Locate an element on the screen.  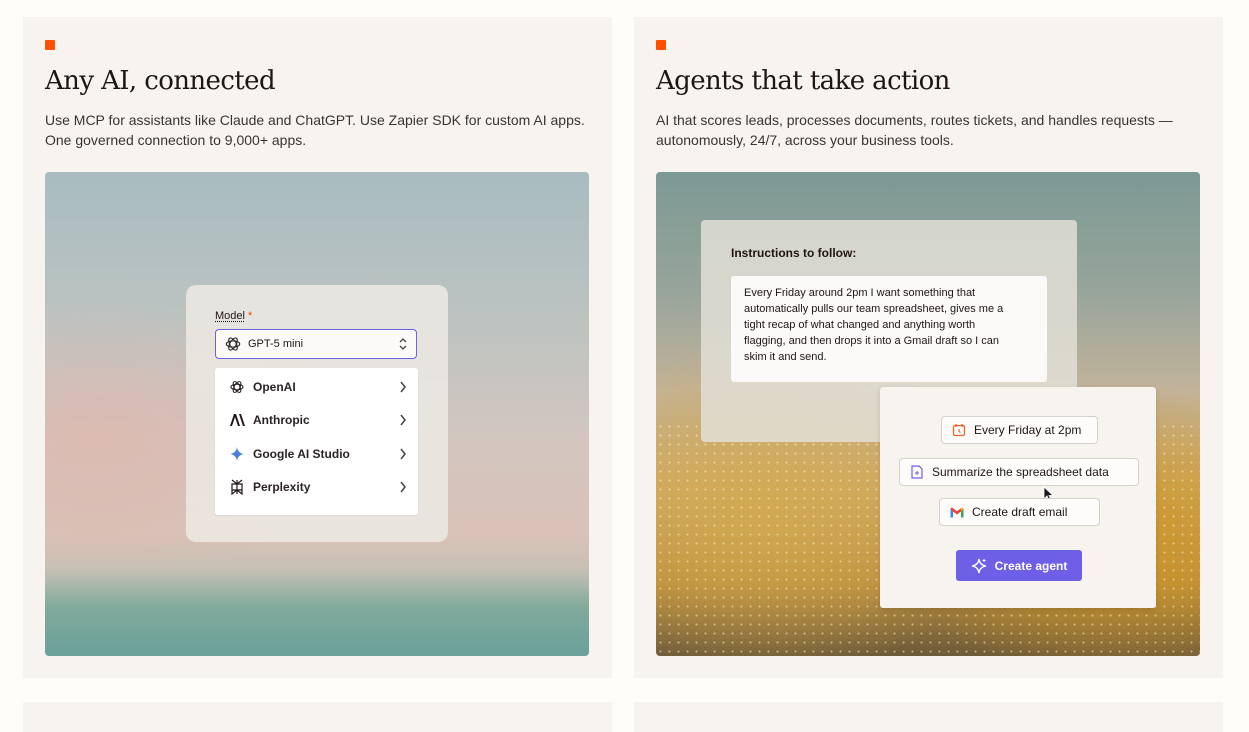
selected-model: GPT-5 mini is located at coordinates (276, 344).